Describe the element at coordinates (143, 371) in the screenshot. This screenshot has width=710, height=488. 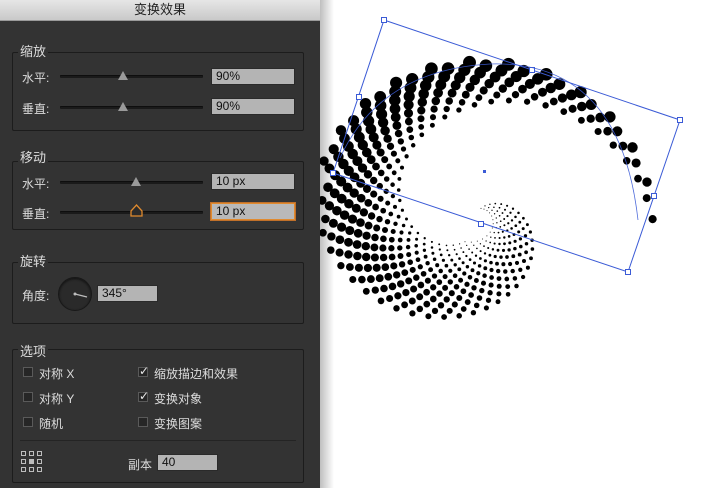
I see `scale-strokes-checkbox: ✓` at that location.